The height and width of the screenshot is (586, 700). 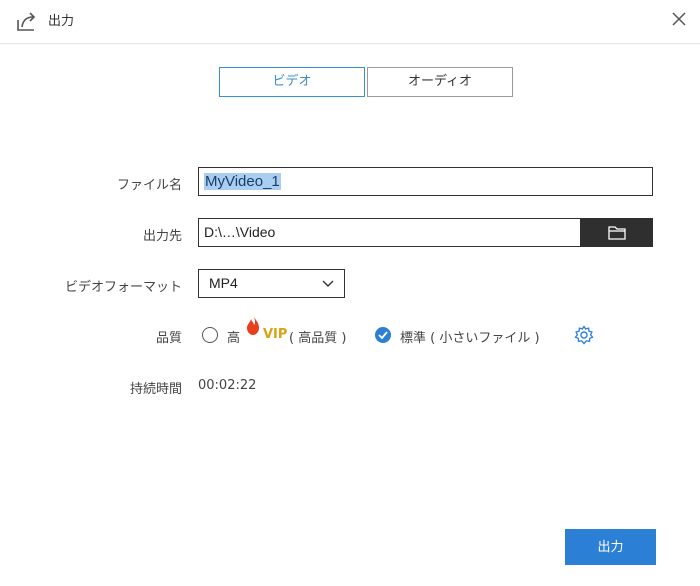 What do you see at coordinates (350, 22) in the screenshot?
I see `title-bar: 出力` at bounding box center [350, 22].